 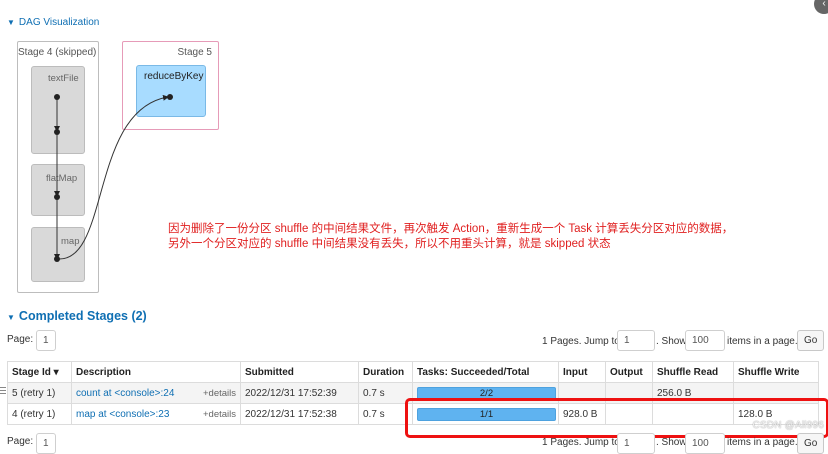 What do you see at coordinates (693, 372) in the screenshot?
I see `col-shuffle-read: Shuffle Read` at bounding box center [693, 372].